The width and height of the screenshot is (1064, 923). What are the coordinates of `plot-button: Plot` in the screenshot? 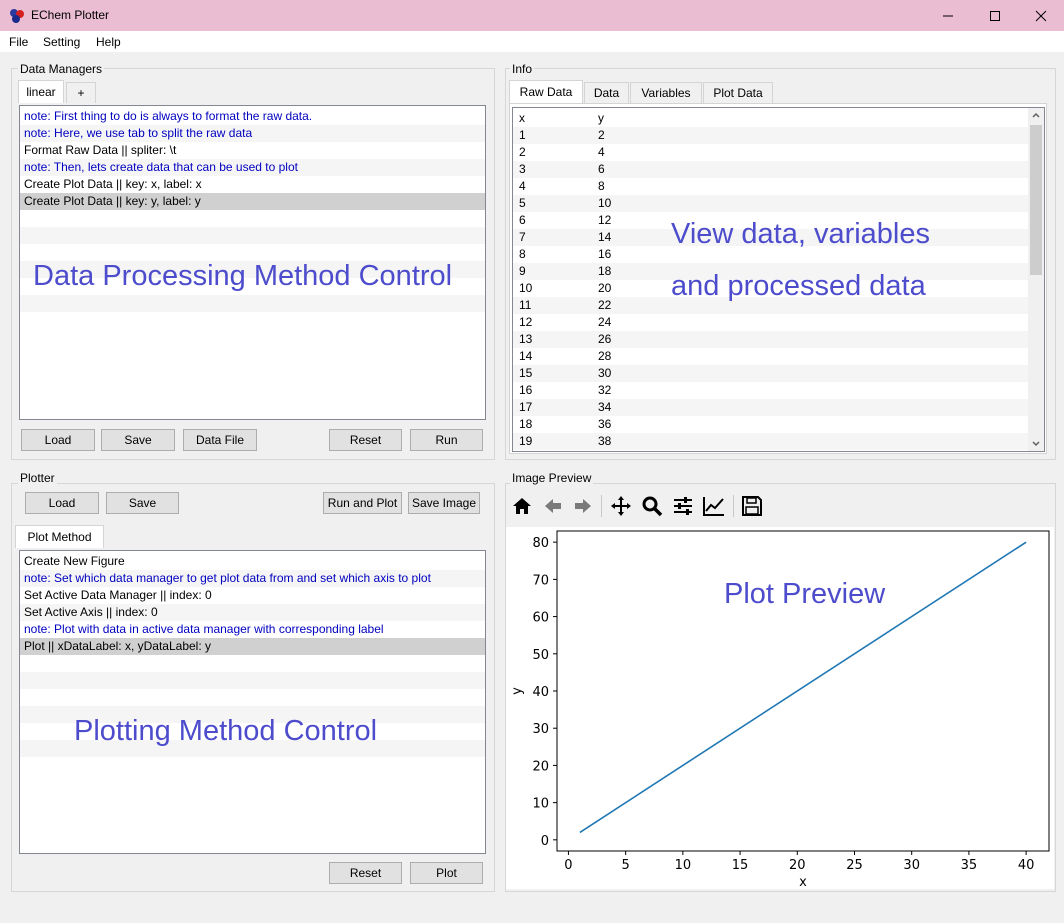 It's located at (446, 873).